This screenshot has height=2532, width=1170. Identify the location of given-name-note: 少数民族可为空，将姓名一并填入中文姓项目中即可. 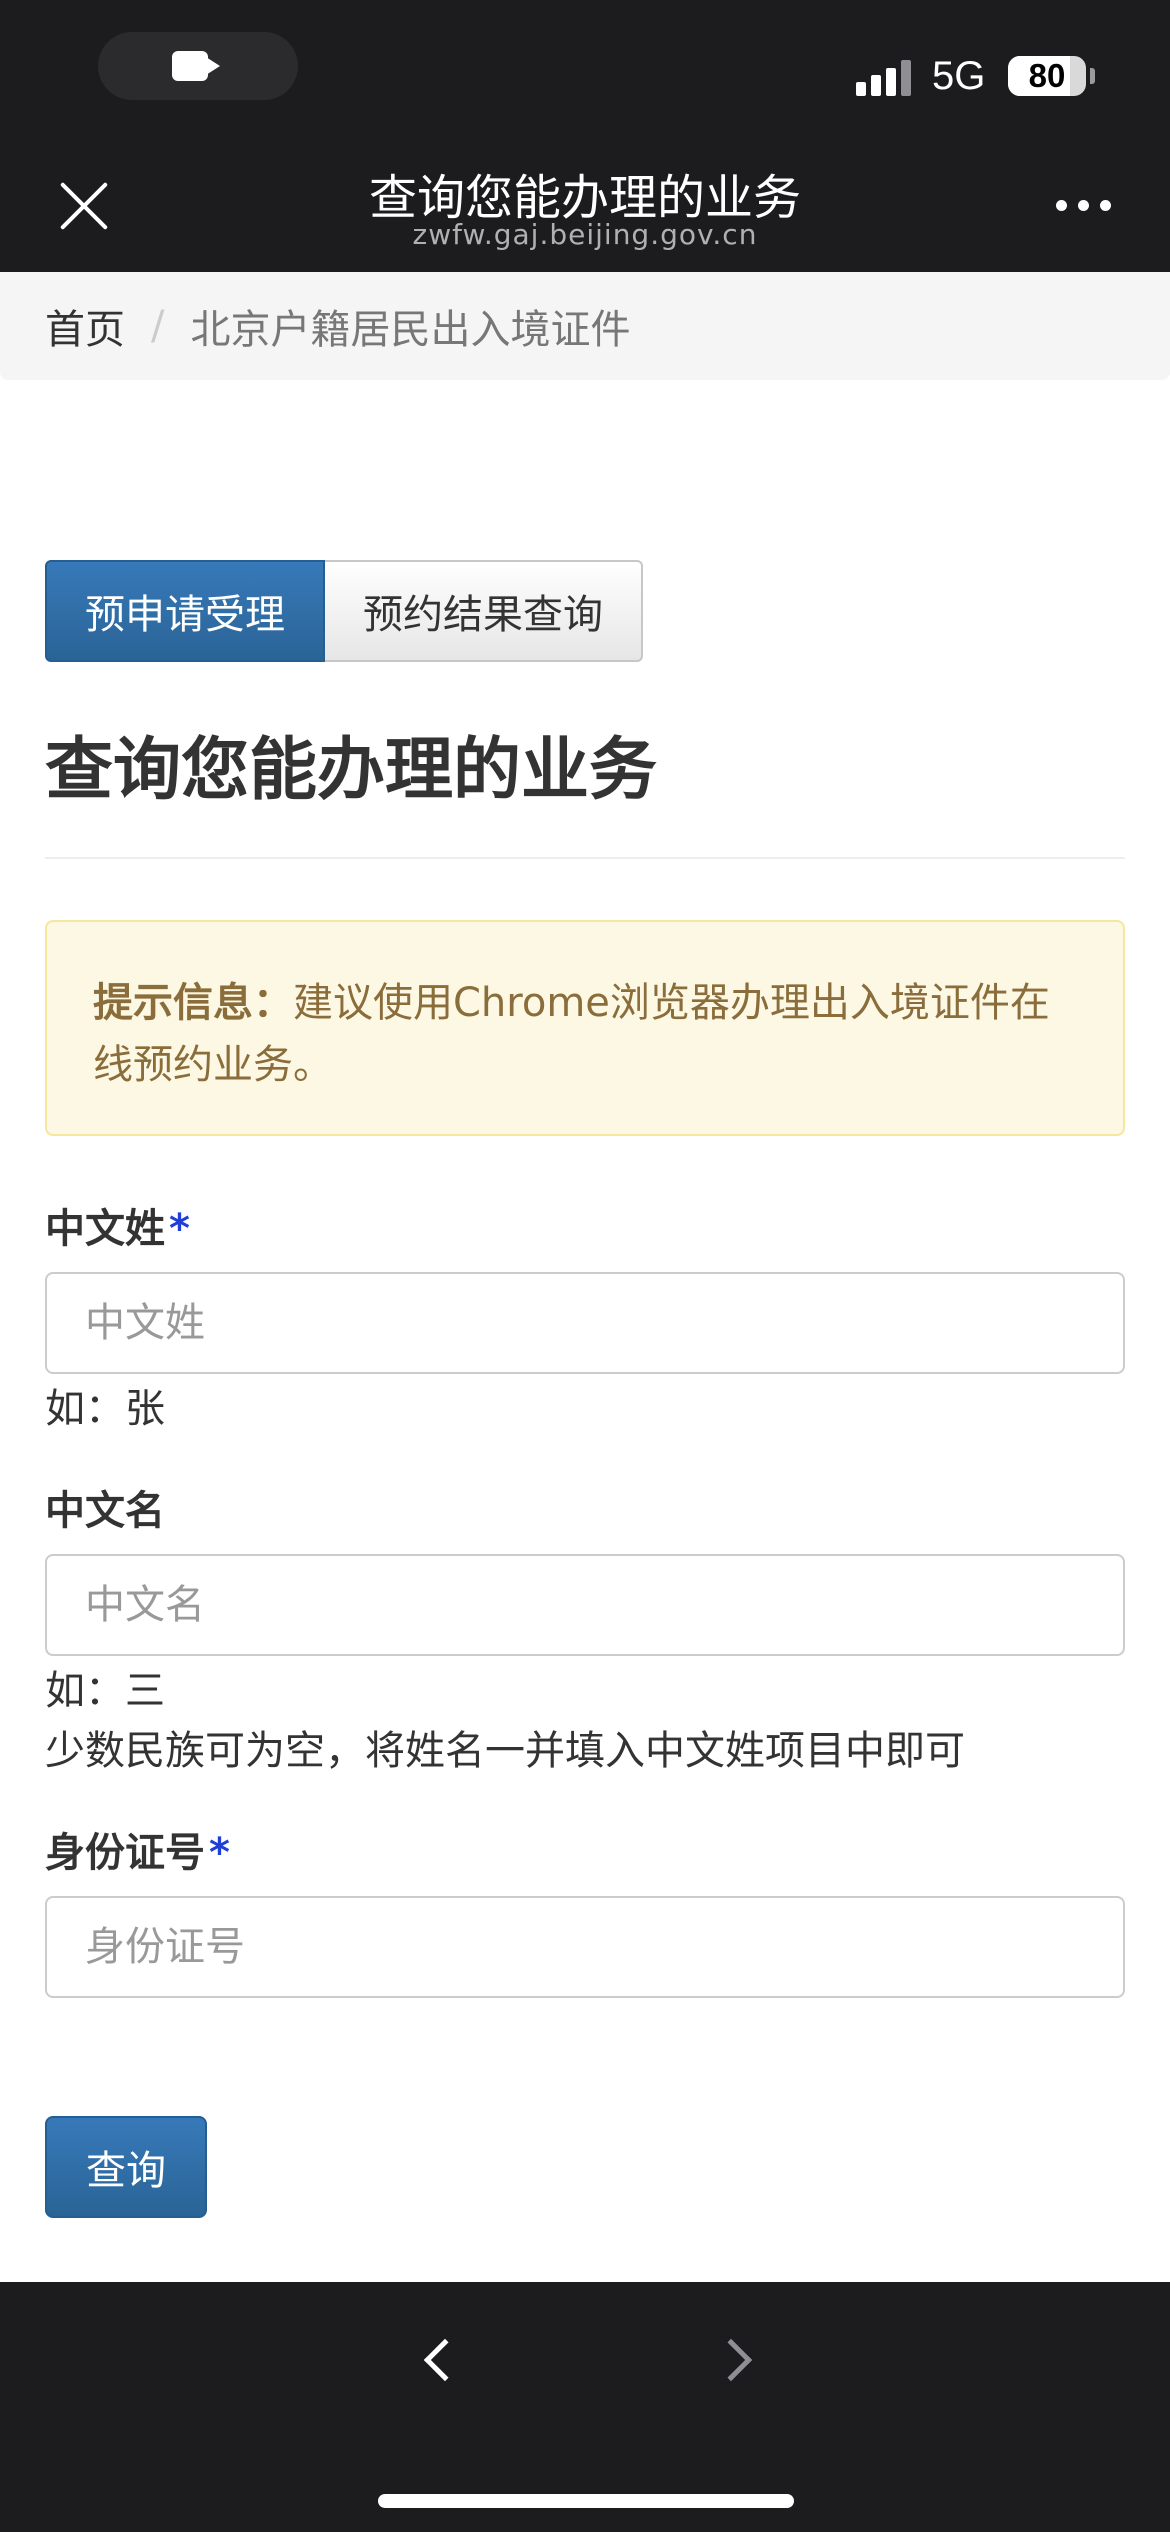
(505, 1751).